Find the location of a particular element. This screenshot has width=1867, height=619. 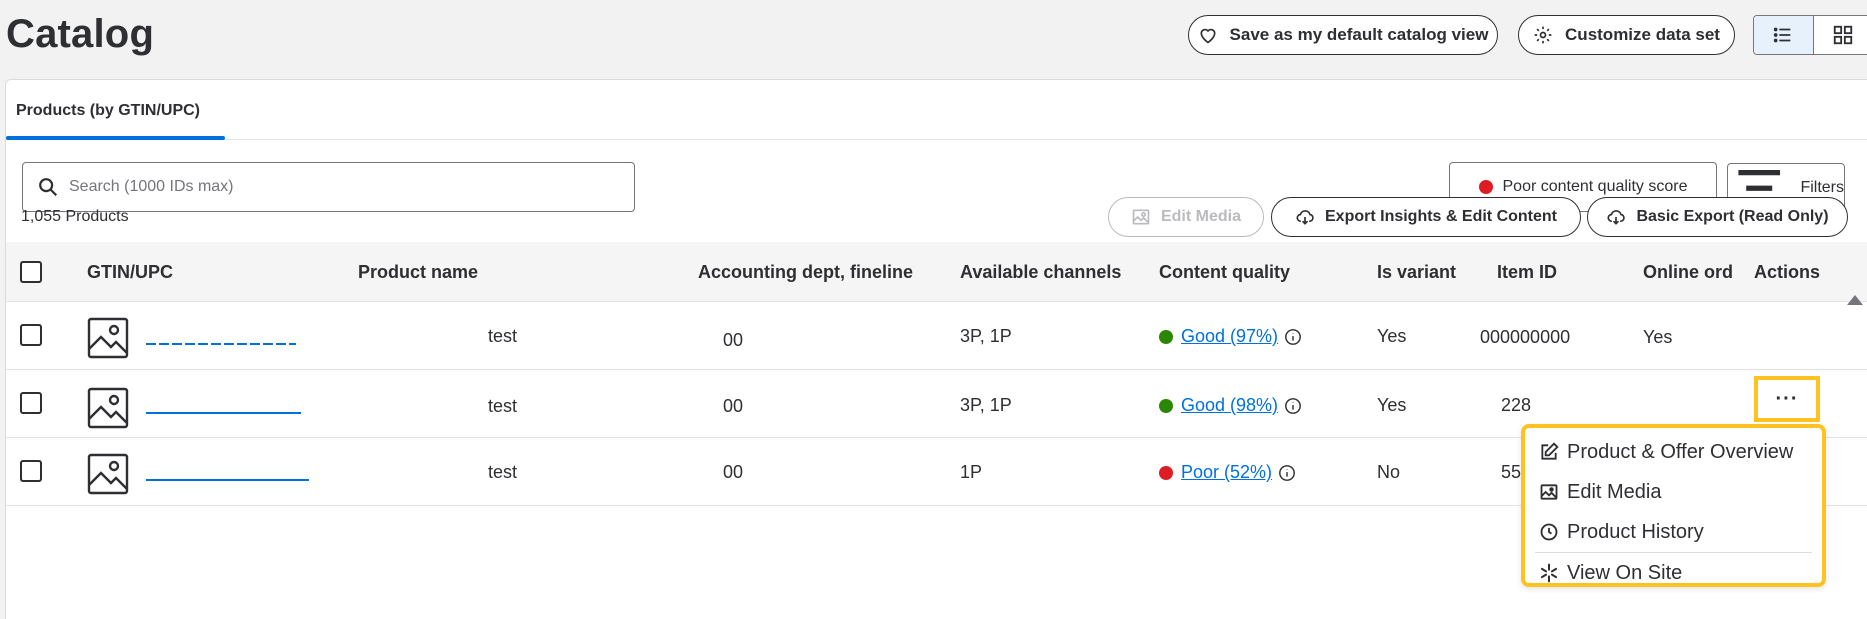

column-content-quality: Content quality is located at coordinates (1224, 272).